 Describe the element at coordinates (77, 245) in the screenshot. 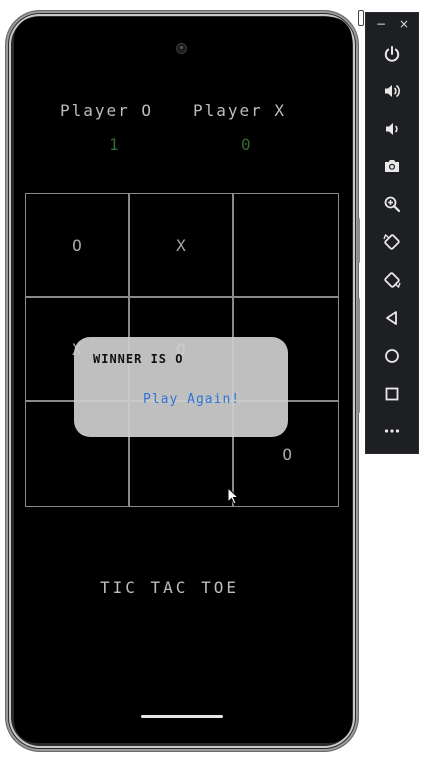

I see `board-cell: O` at that location.